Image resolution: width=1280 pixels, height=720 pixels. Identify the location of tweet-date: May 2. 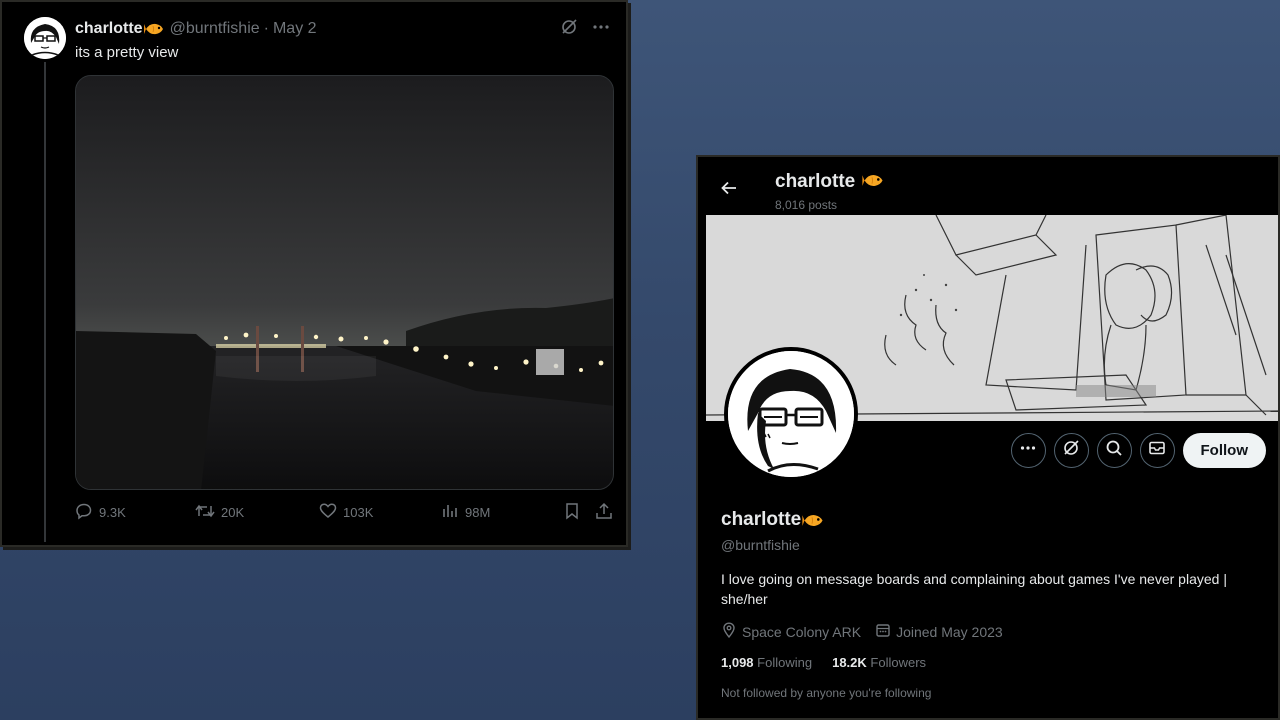
(295, 29).